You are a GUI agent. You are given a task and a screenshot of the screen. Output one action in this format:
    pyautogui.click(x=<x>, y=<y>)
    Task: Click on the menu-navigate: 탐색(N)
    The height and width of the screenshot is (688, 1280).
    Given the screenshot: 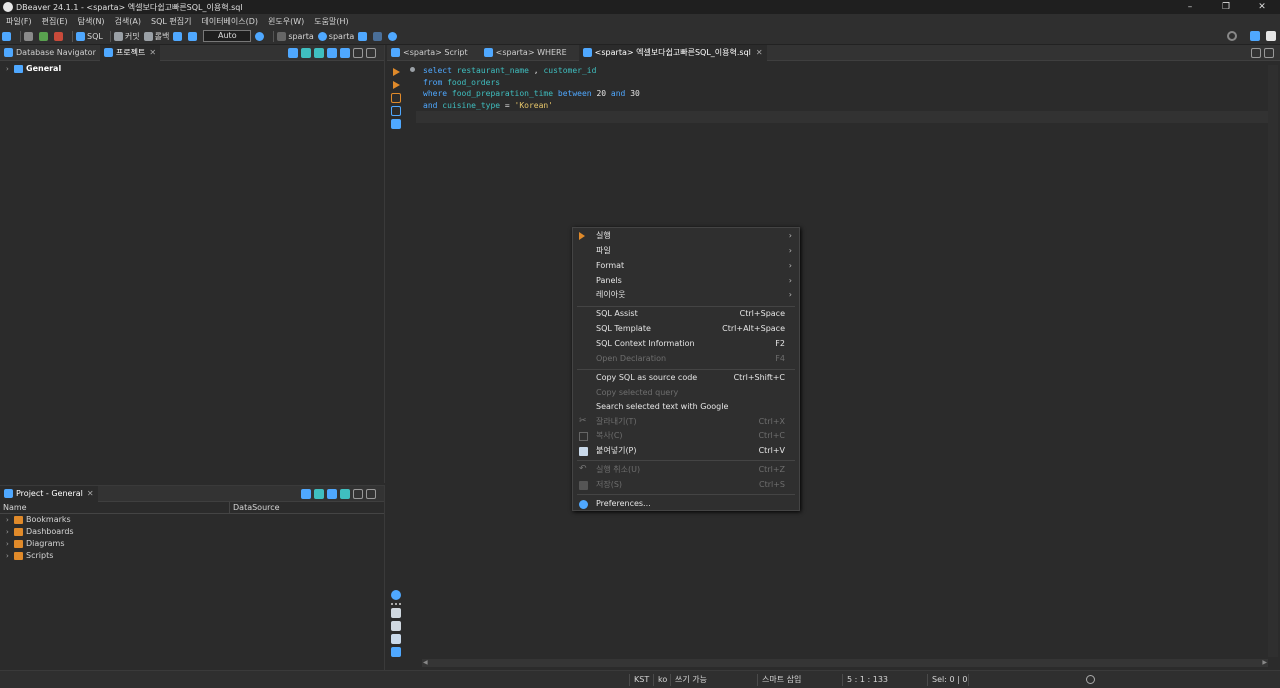 What is the action you would take?
    pyautogui.click(x=91, y=21)
    